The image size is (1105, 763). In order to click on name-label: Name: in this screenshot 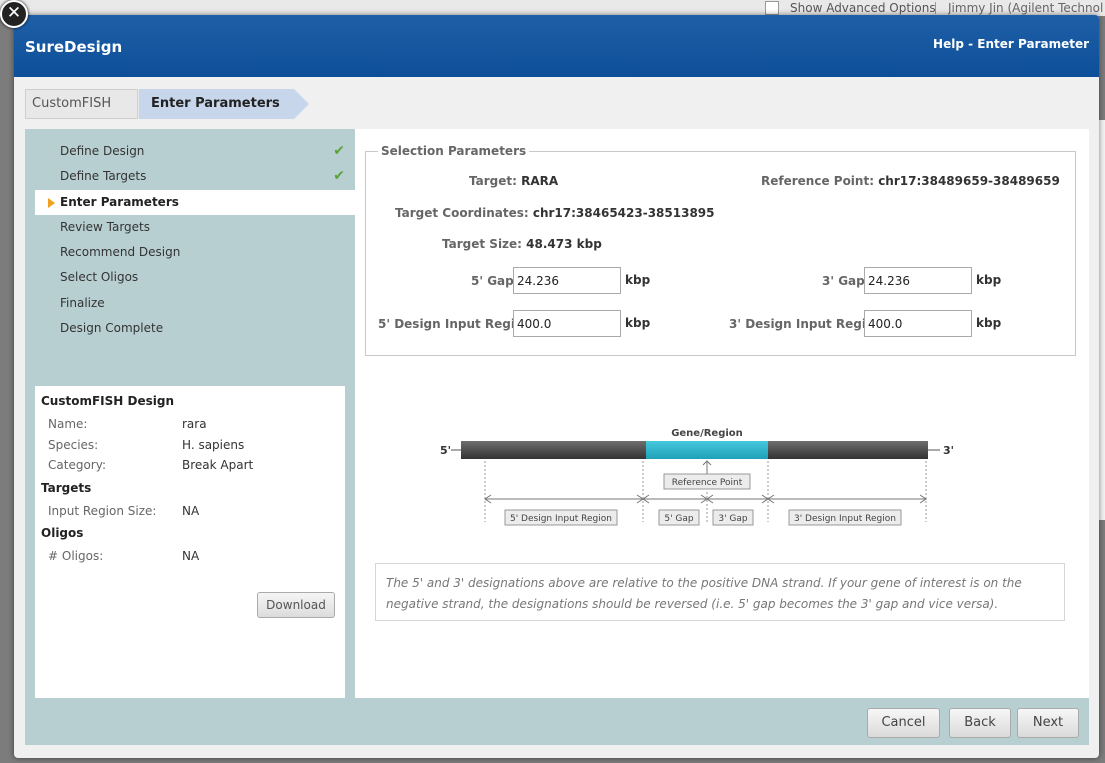, I will do `click(68, 424)`.